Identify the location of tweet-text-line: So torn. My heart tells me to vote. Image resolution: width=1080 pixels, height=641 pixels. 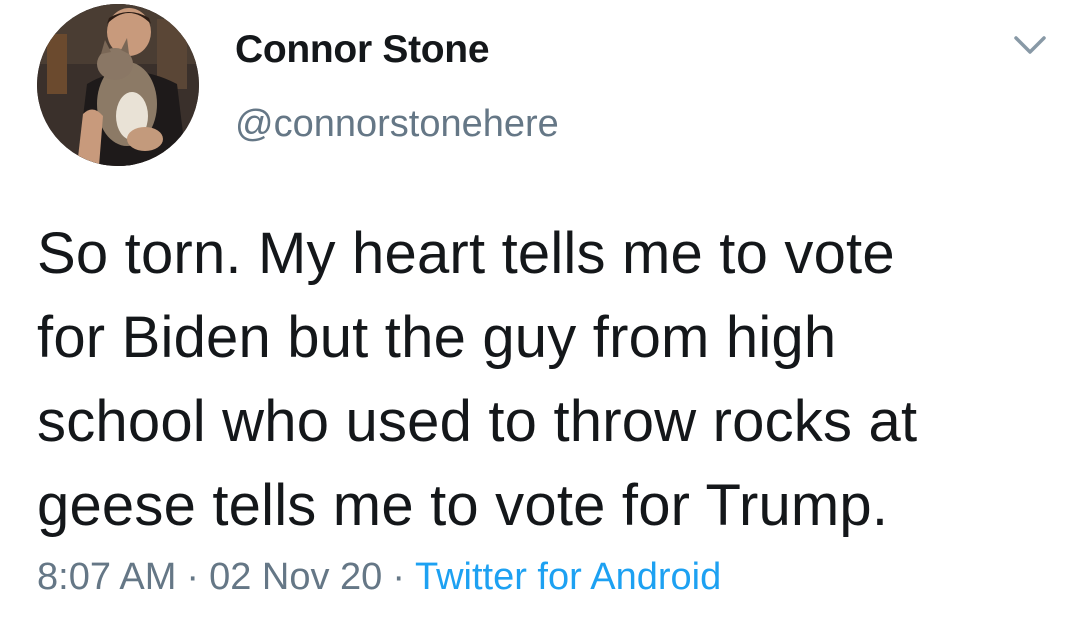
(466, 253).